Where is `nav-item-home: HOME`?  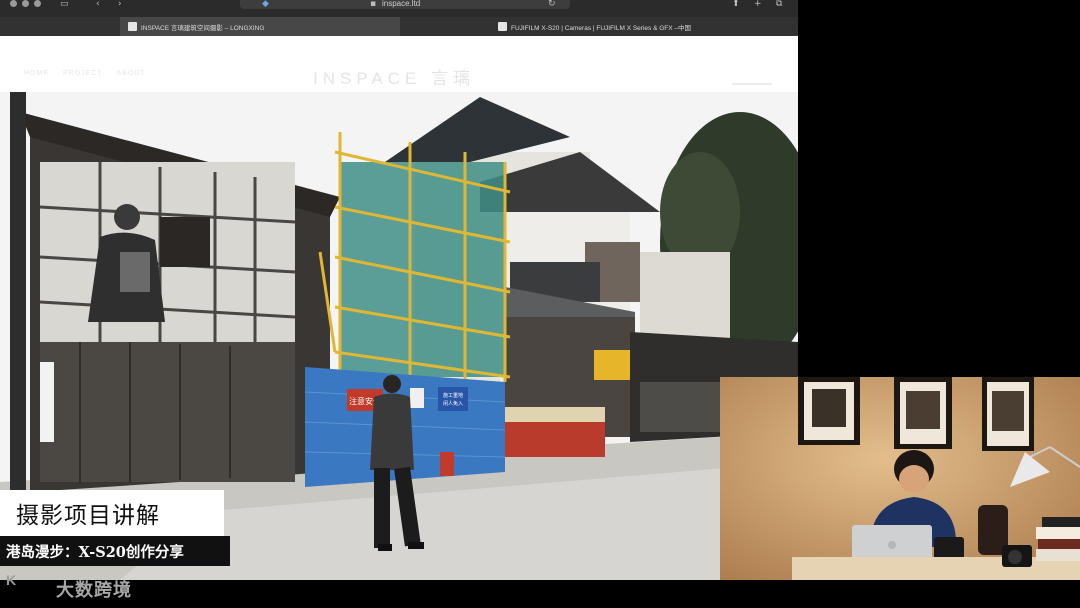
nav-item-home: HOME is located at coordinates (36, 73).